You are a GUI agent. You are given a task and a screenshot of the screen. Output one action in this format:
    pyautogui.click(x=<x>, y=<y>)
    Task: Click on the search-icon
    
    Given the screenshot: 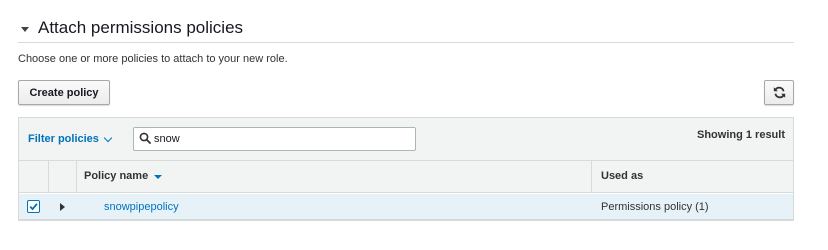 What is the action you would take?
    pyautogui.click(x=145, y=138)
    